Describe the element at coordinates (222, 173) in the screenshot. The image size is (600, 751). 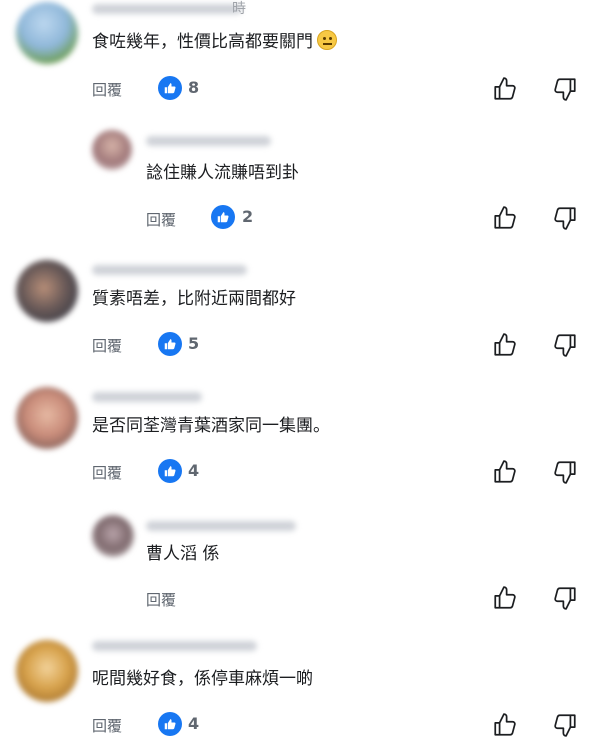
I see `comment-text: 諗住賺人流賺唔到卦` at that location.